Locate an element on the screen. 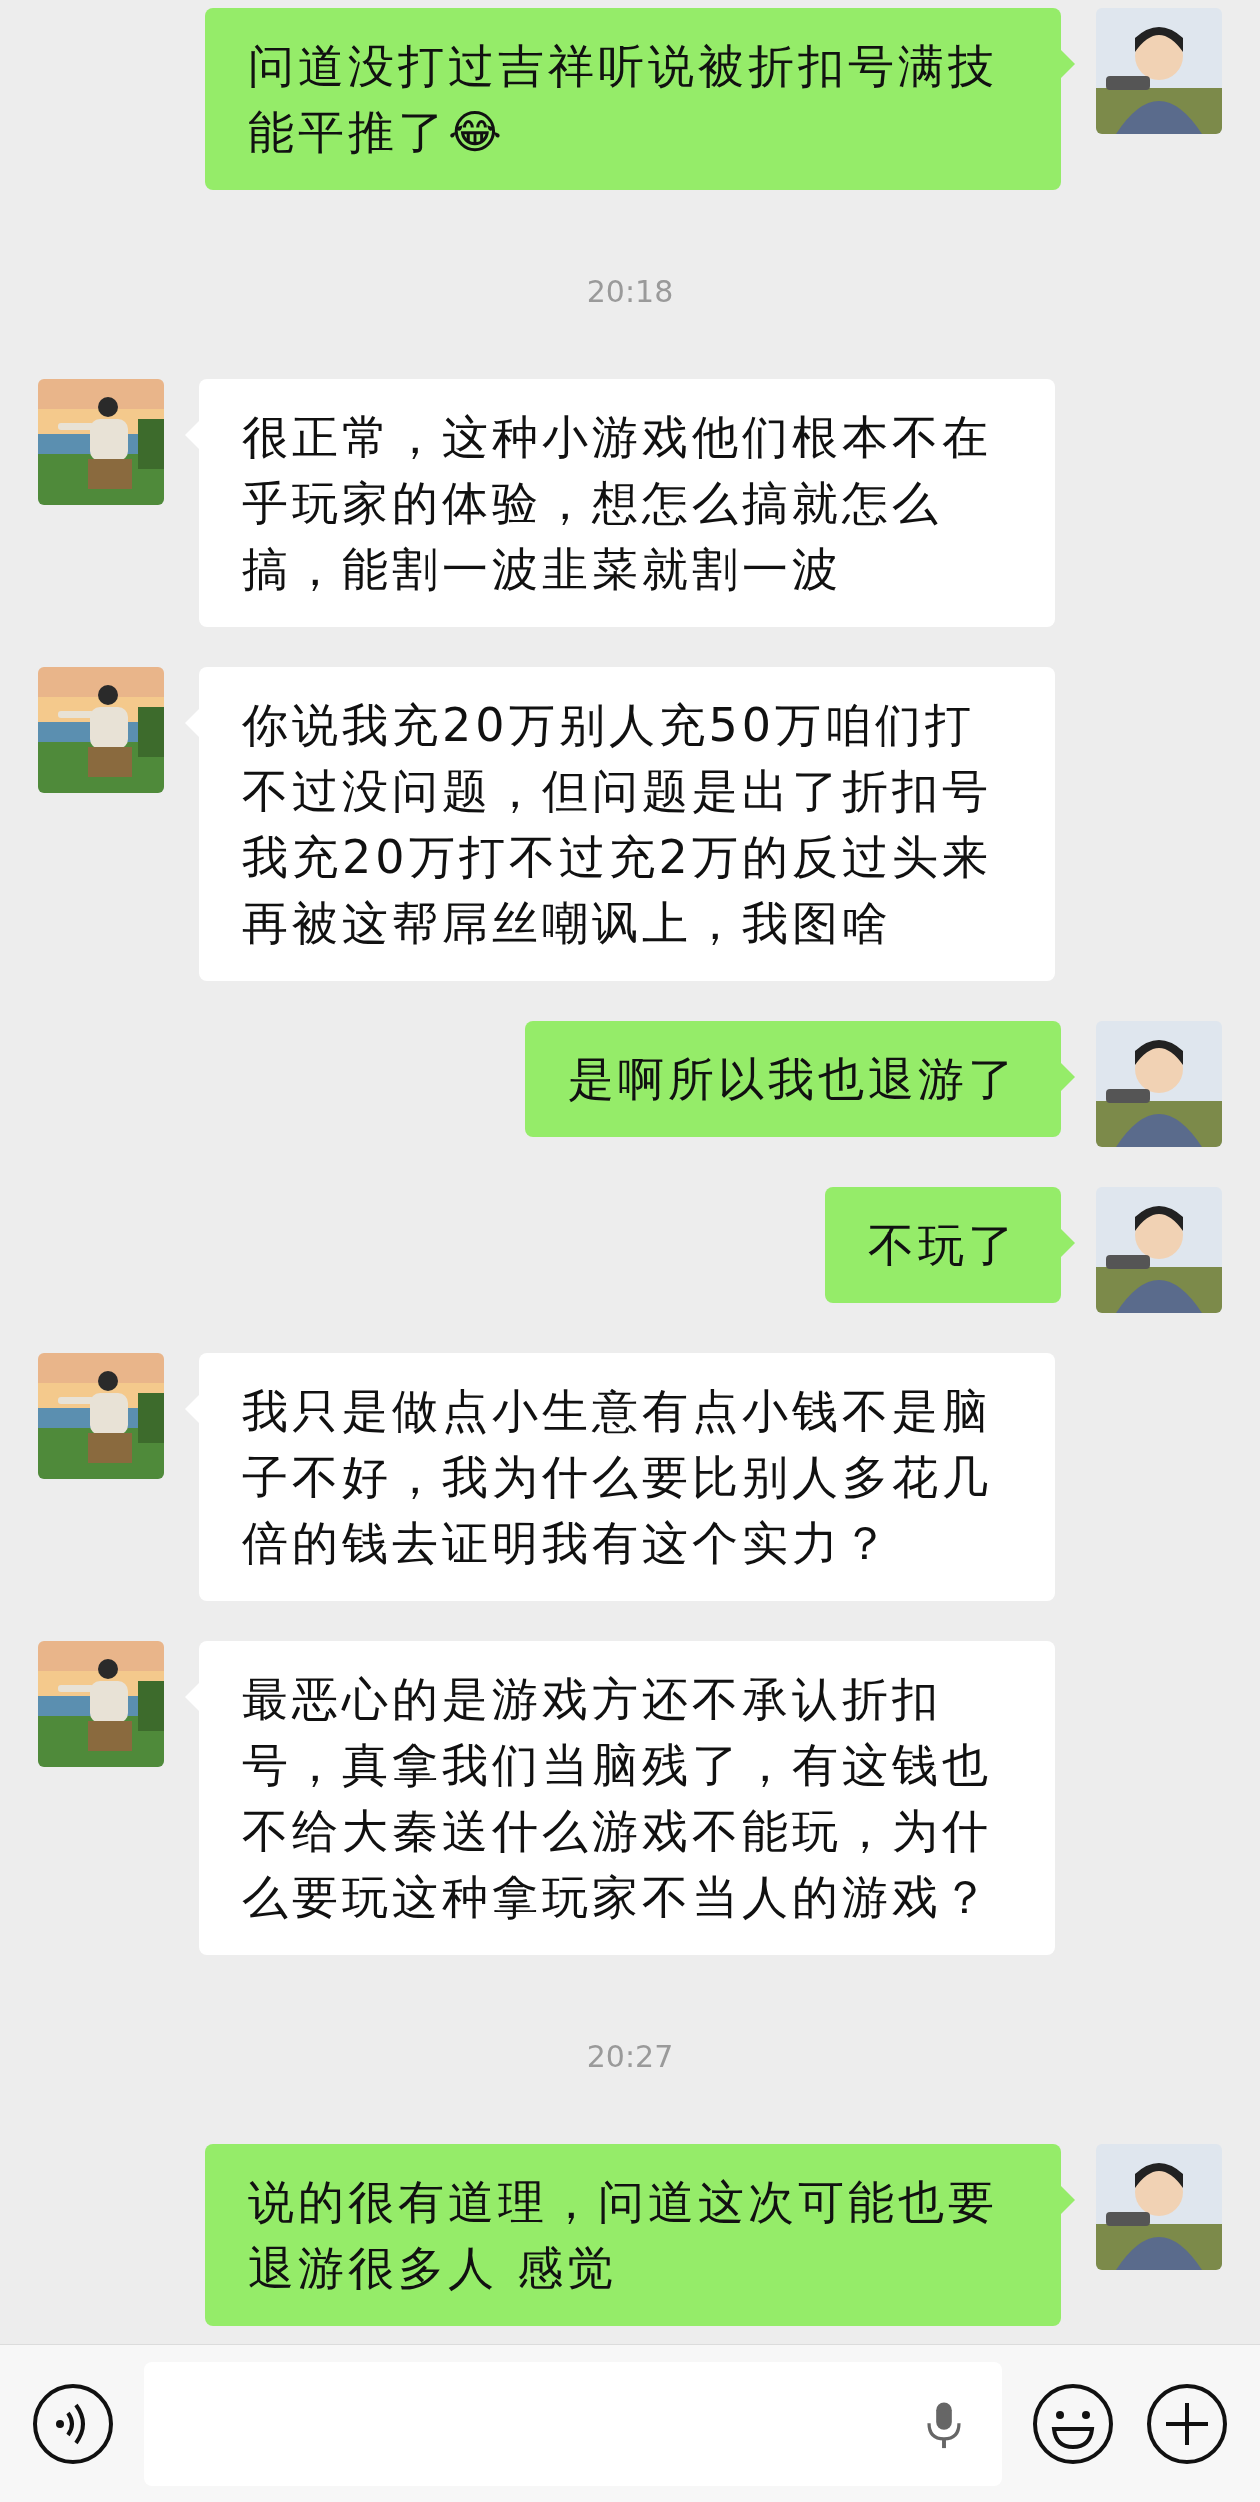  input-field is located at coordinates (573, 2423).